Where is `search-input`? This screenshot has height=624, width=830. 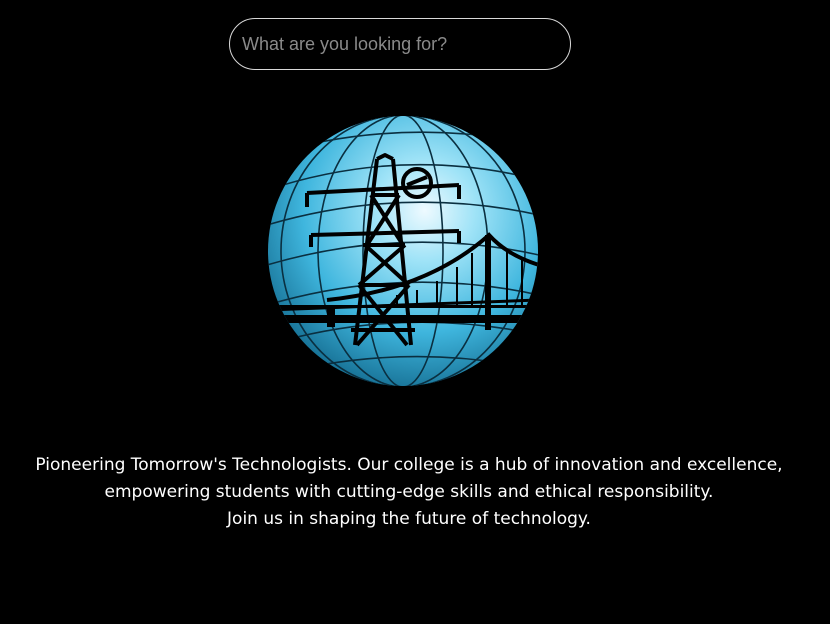 search-input is located at coordinates (400, 44).